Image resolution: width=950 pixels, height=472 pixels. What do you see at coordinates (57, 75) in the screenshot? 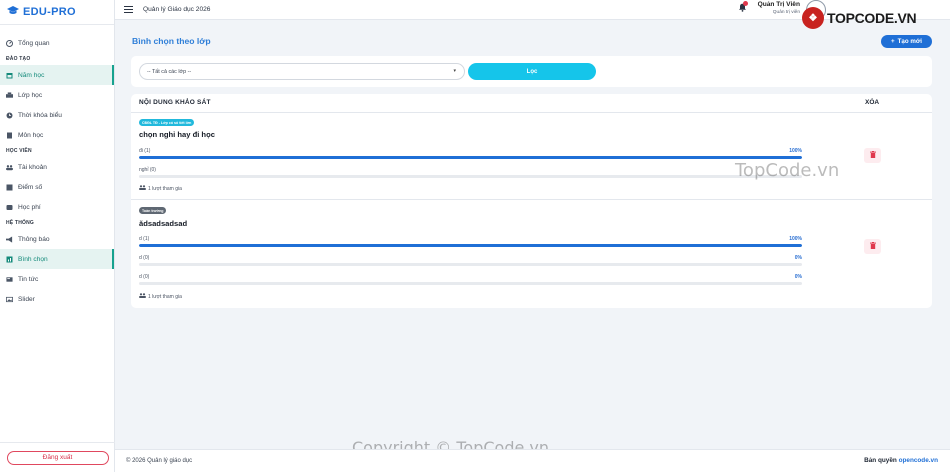
I see `sidebar-item-school-year: Năm học` at bounding box center [57, 75].